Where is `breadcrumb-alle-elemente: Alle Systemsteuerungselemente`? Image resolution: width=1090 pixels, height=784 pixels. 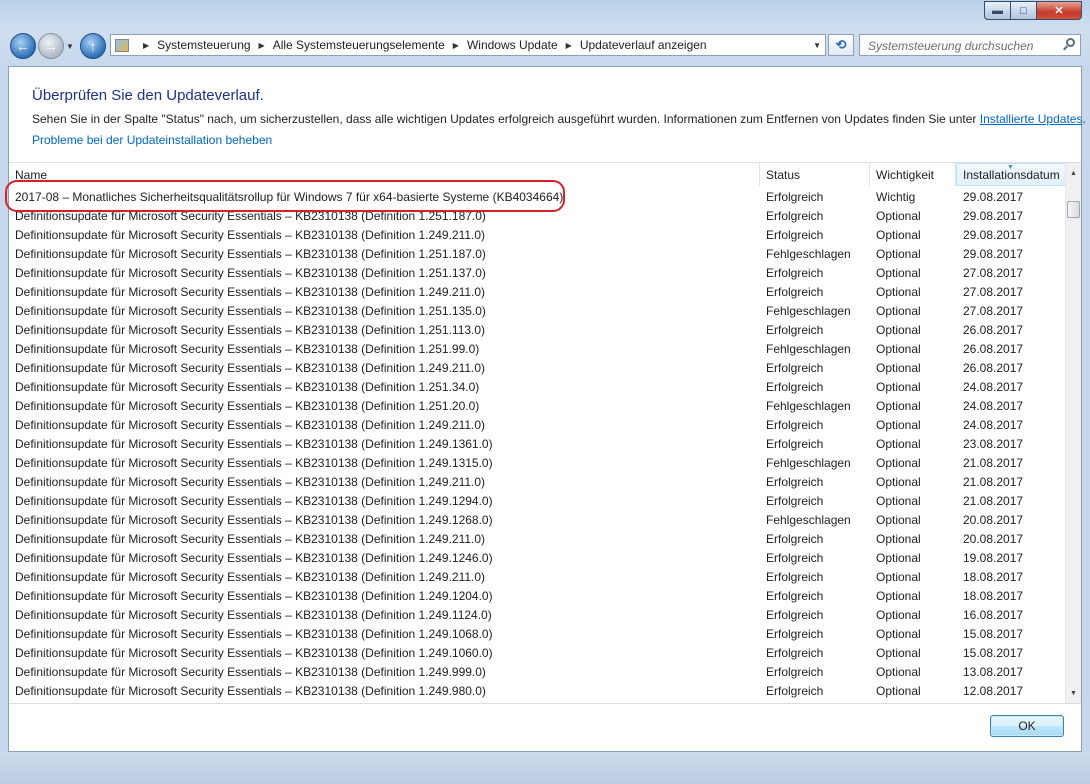
breadcrumb-alle-elemente: Alle Systemsteuerungselemente is located at coordinates (359, 45).